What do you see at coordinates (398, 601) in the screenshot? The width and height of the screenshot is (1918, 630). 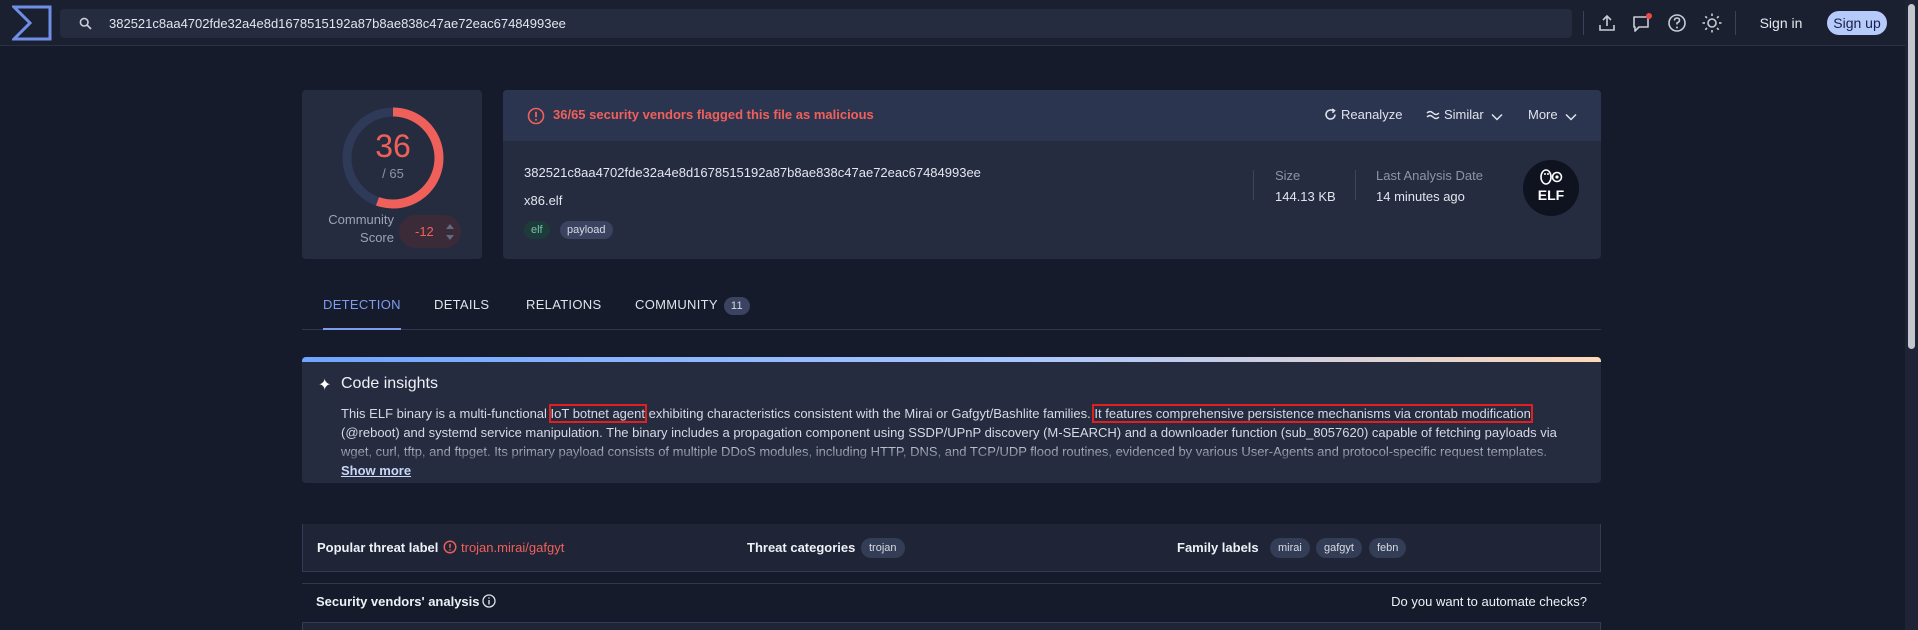 I see `security-vendors-title: Security vendors' analysis` at bounding box center [398, 601].